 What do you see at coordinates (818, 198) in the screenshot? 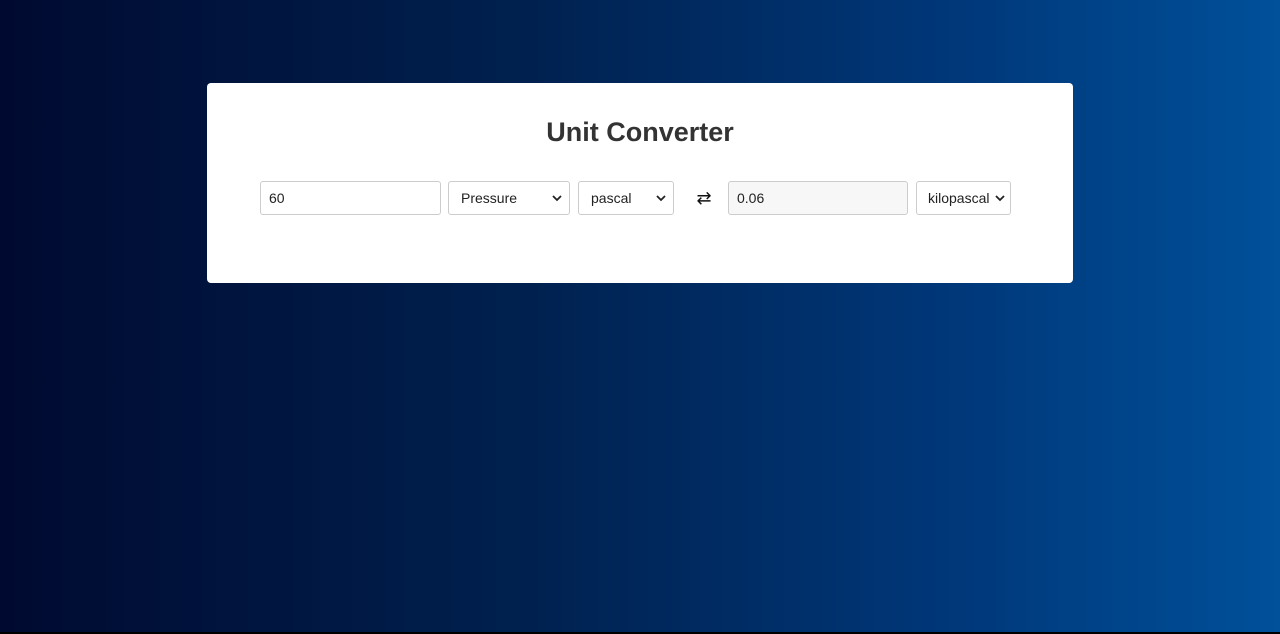
I see `output-value-field: 0.06` at bounding box center [818, 198].